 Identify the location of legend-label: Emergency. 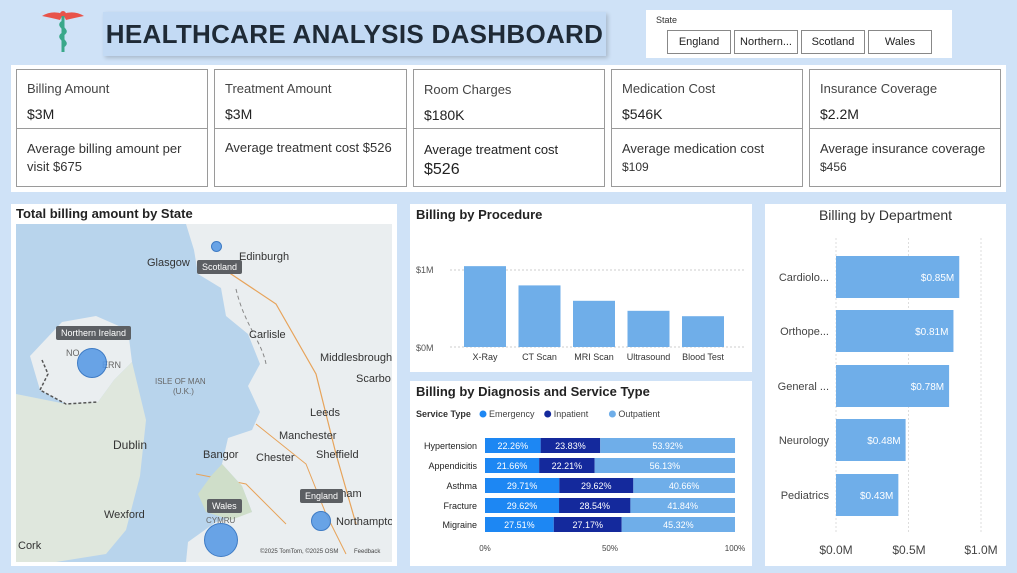
(512, 414).